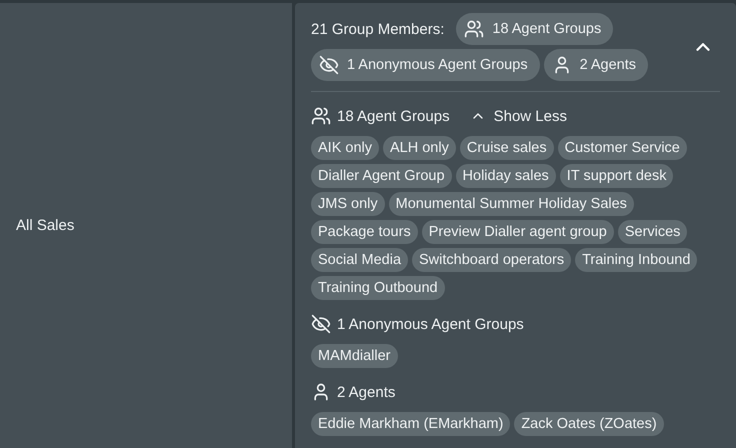 The height and width of the screenshot is (448, 736). I want to click on member-tag: Package tours, so click(364, 232).